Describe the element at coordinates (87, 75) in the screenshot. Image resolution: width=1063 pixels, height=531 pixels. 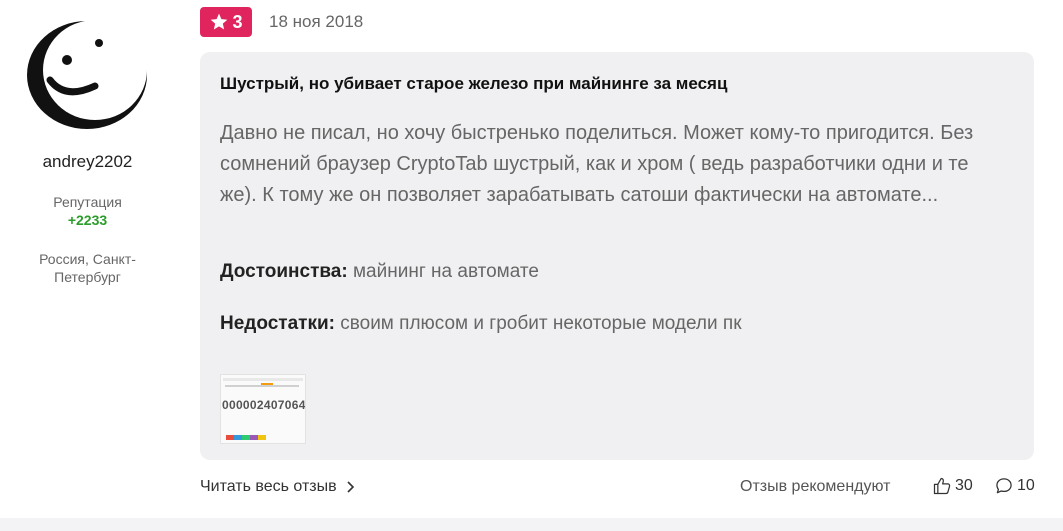
I see `avatar` at that location.